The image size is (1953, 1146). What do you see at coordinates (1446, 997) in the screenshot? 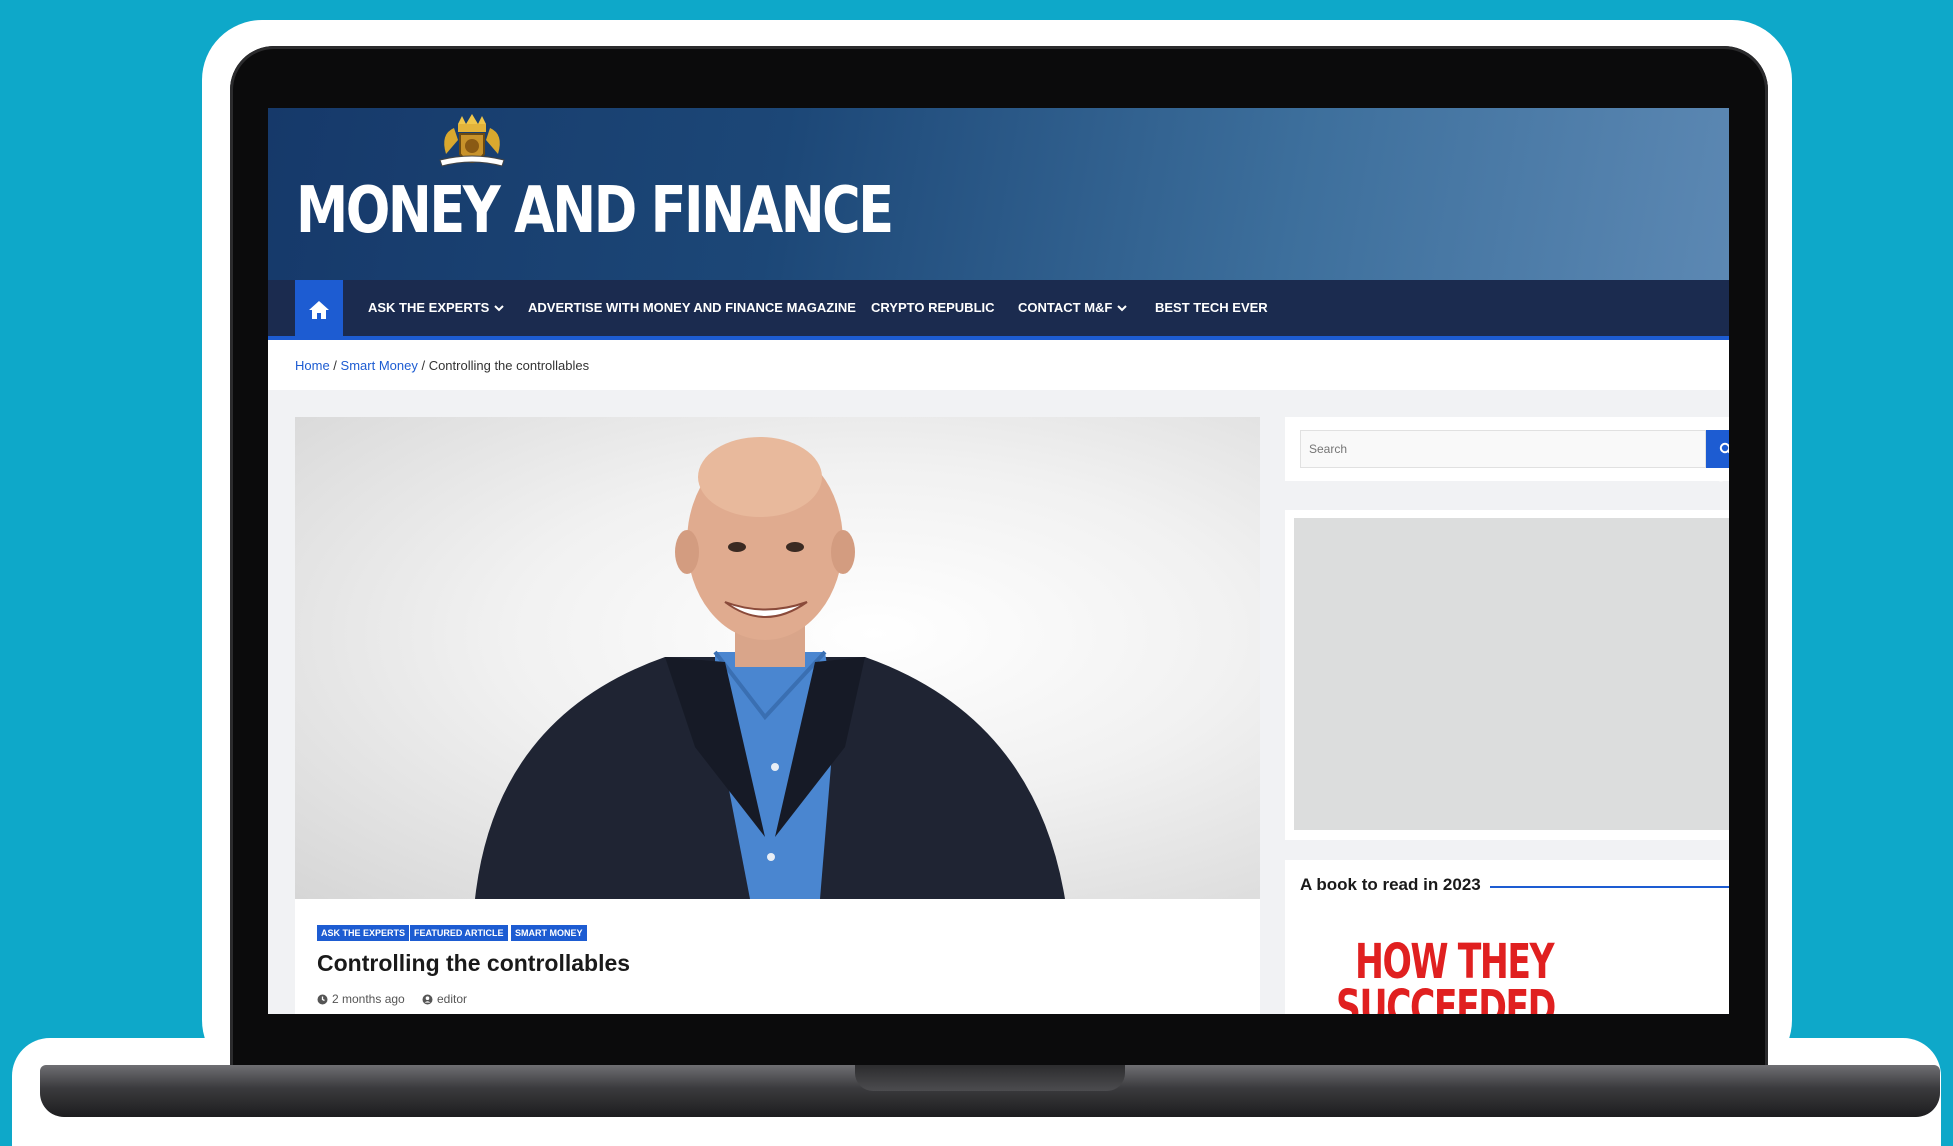
I see `book-cover-line-2: SUCCEEDED` at bounding box center [1446, 997].